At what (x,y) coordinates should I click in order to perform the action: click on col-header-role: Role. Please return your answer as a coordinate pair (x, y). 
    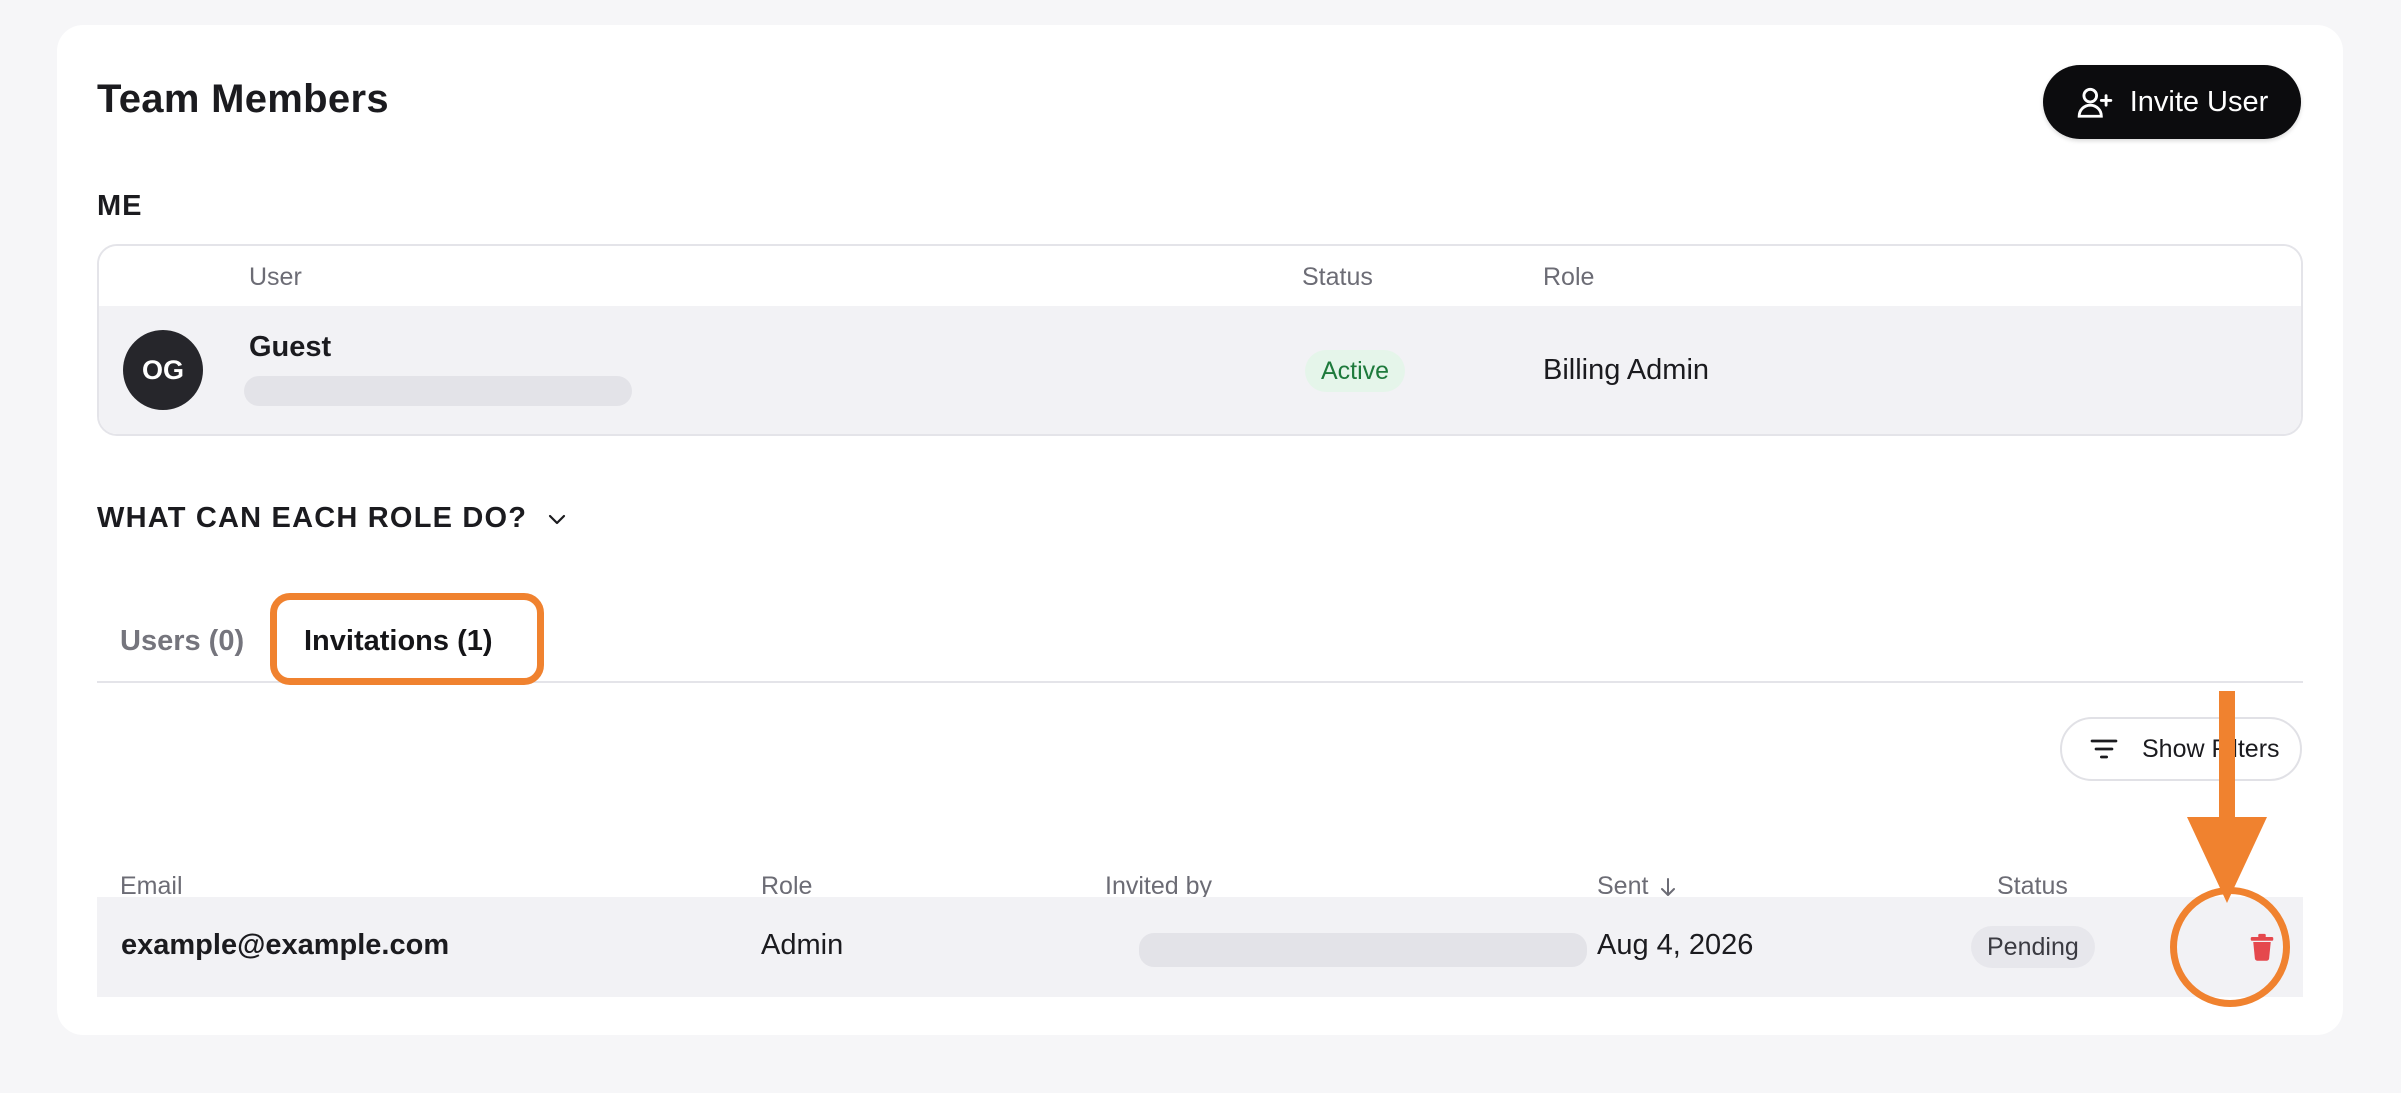
    Looking at the image, I should click on (1569, 277).